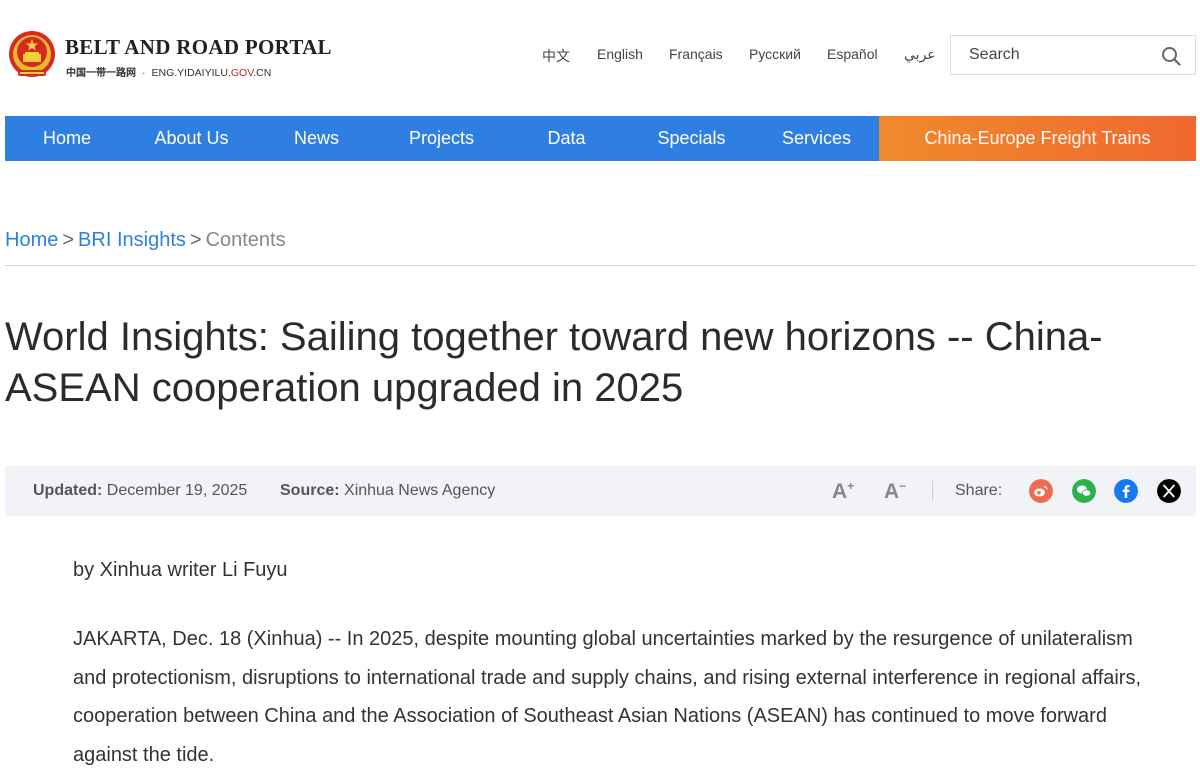  I want to click on article-byline: by Xinhua writer Li Fuyu, so click(180, 570).